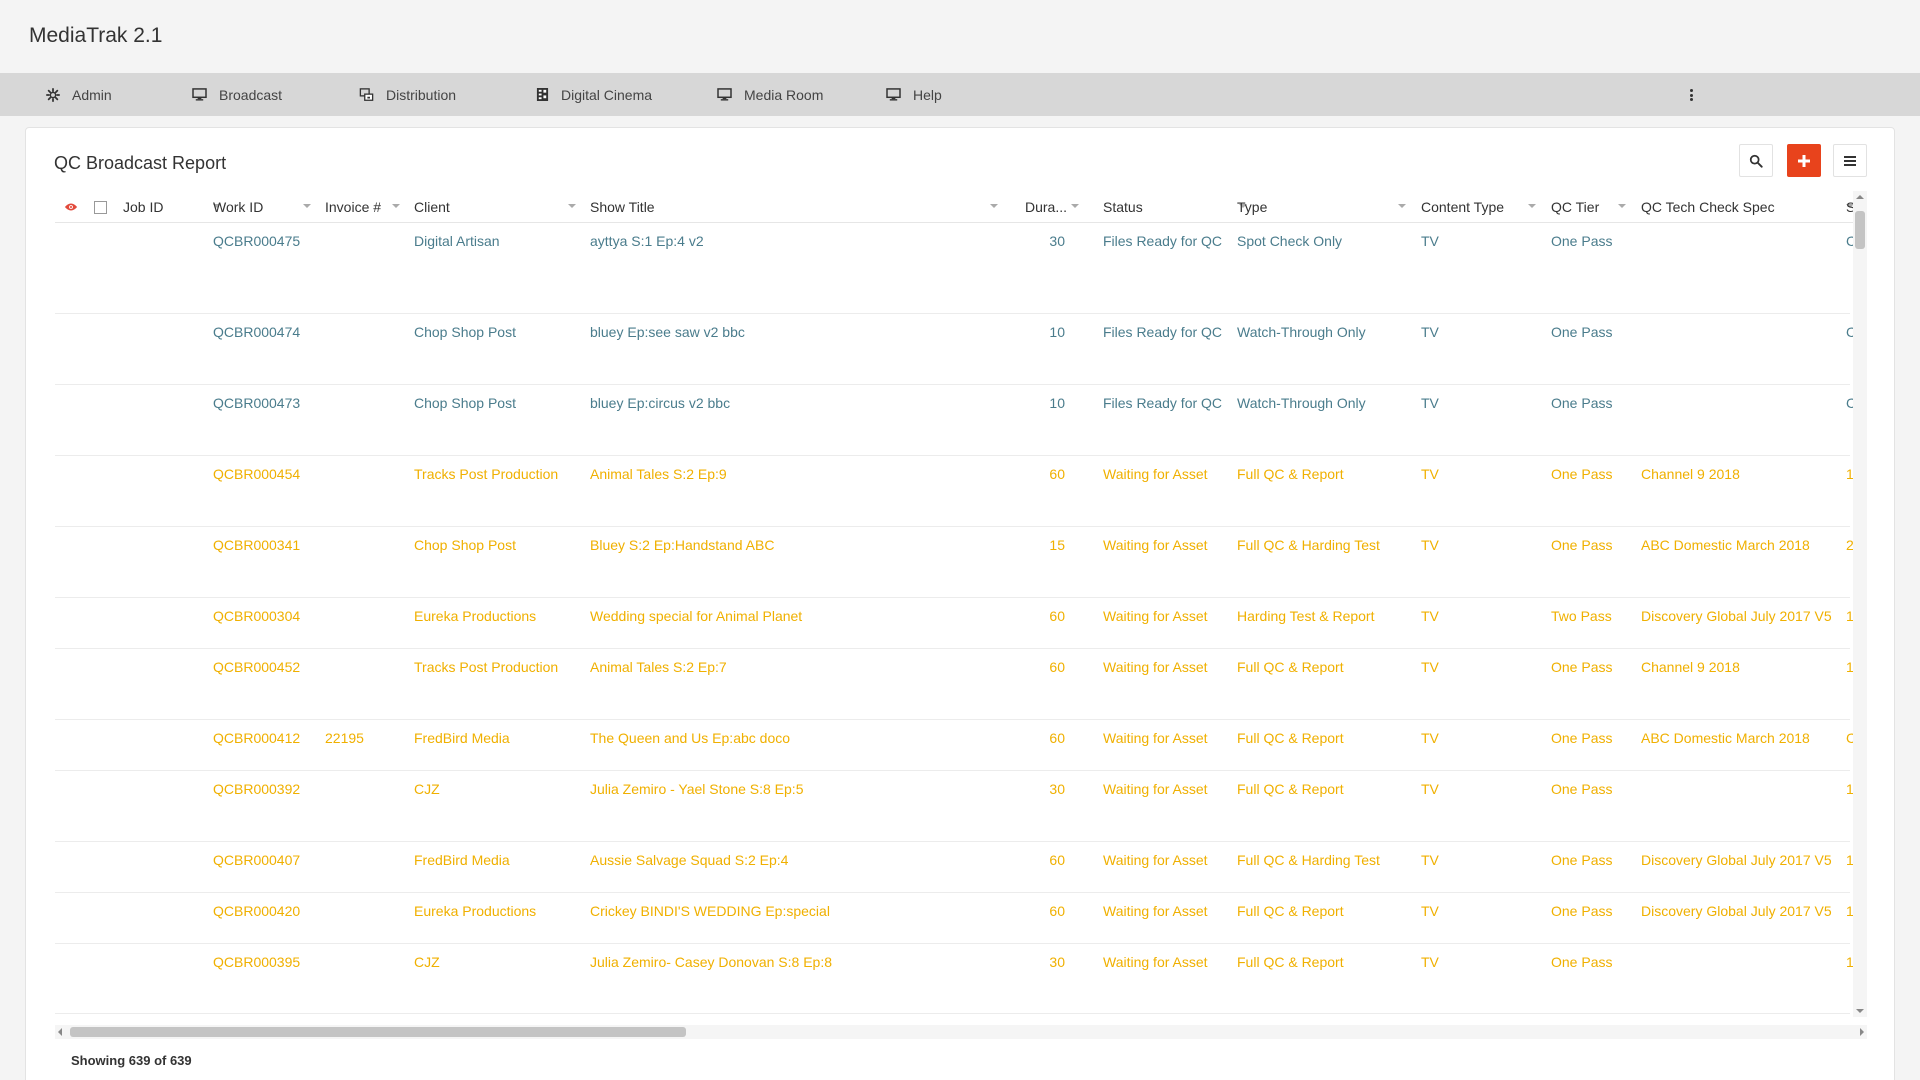  What do you see at coordinates (102, 207) in the screenshot?
I see `select-all-checkbox` at bounding box center [102, 207].